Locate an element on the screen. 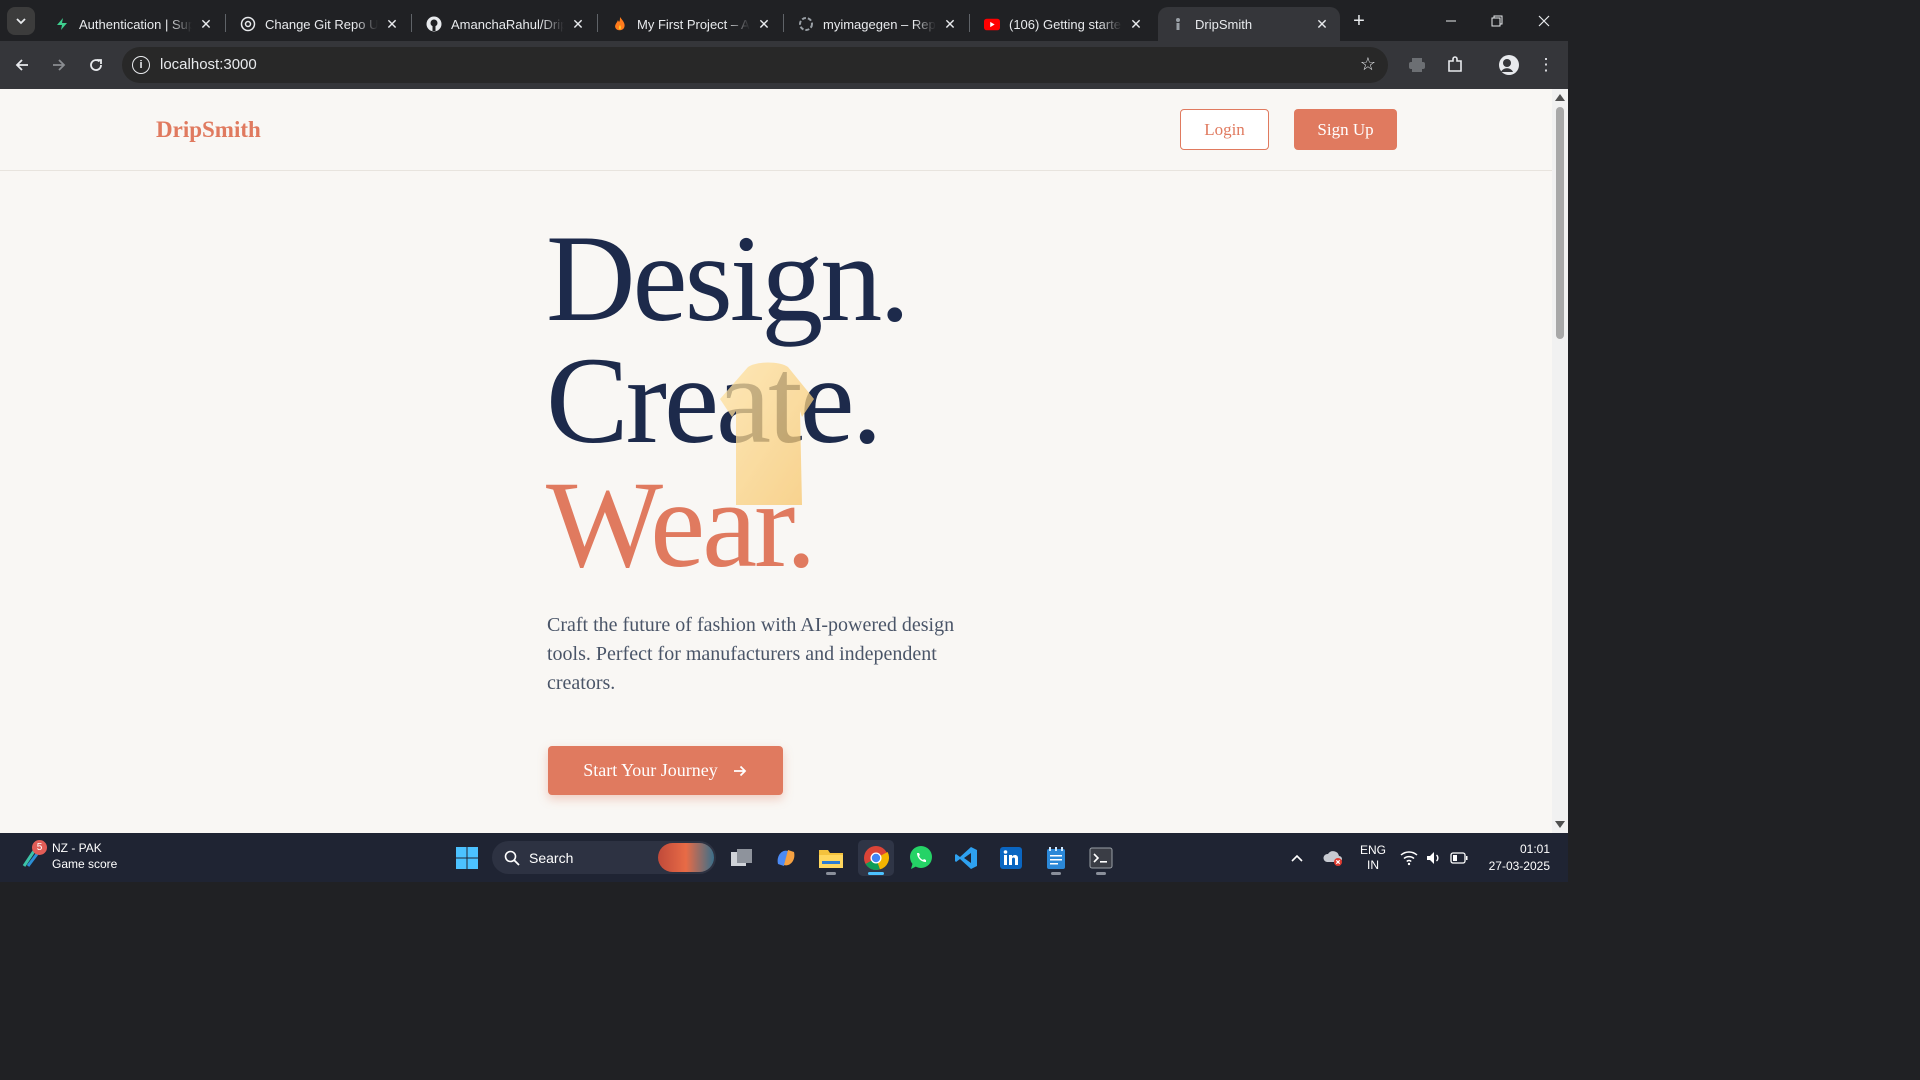 Image resolution: width=1920 pixels, height=1080 pixels. tab-chatgpt: Change Git Repo URL ✕ is located at coordinates (319, 24).